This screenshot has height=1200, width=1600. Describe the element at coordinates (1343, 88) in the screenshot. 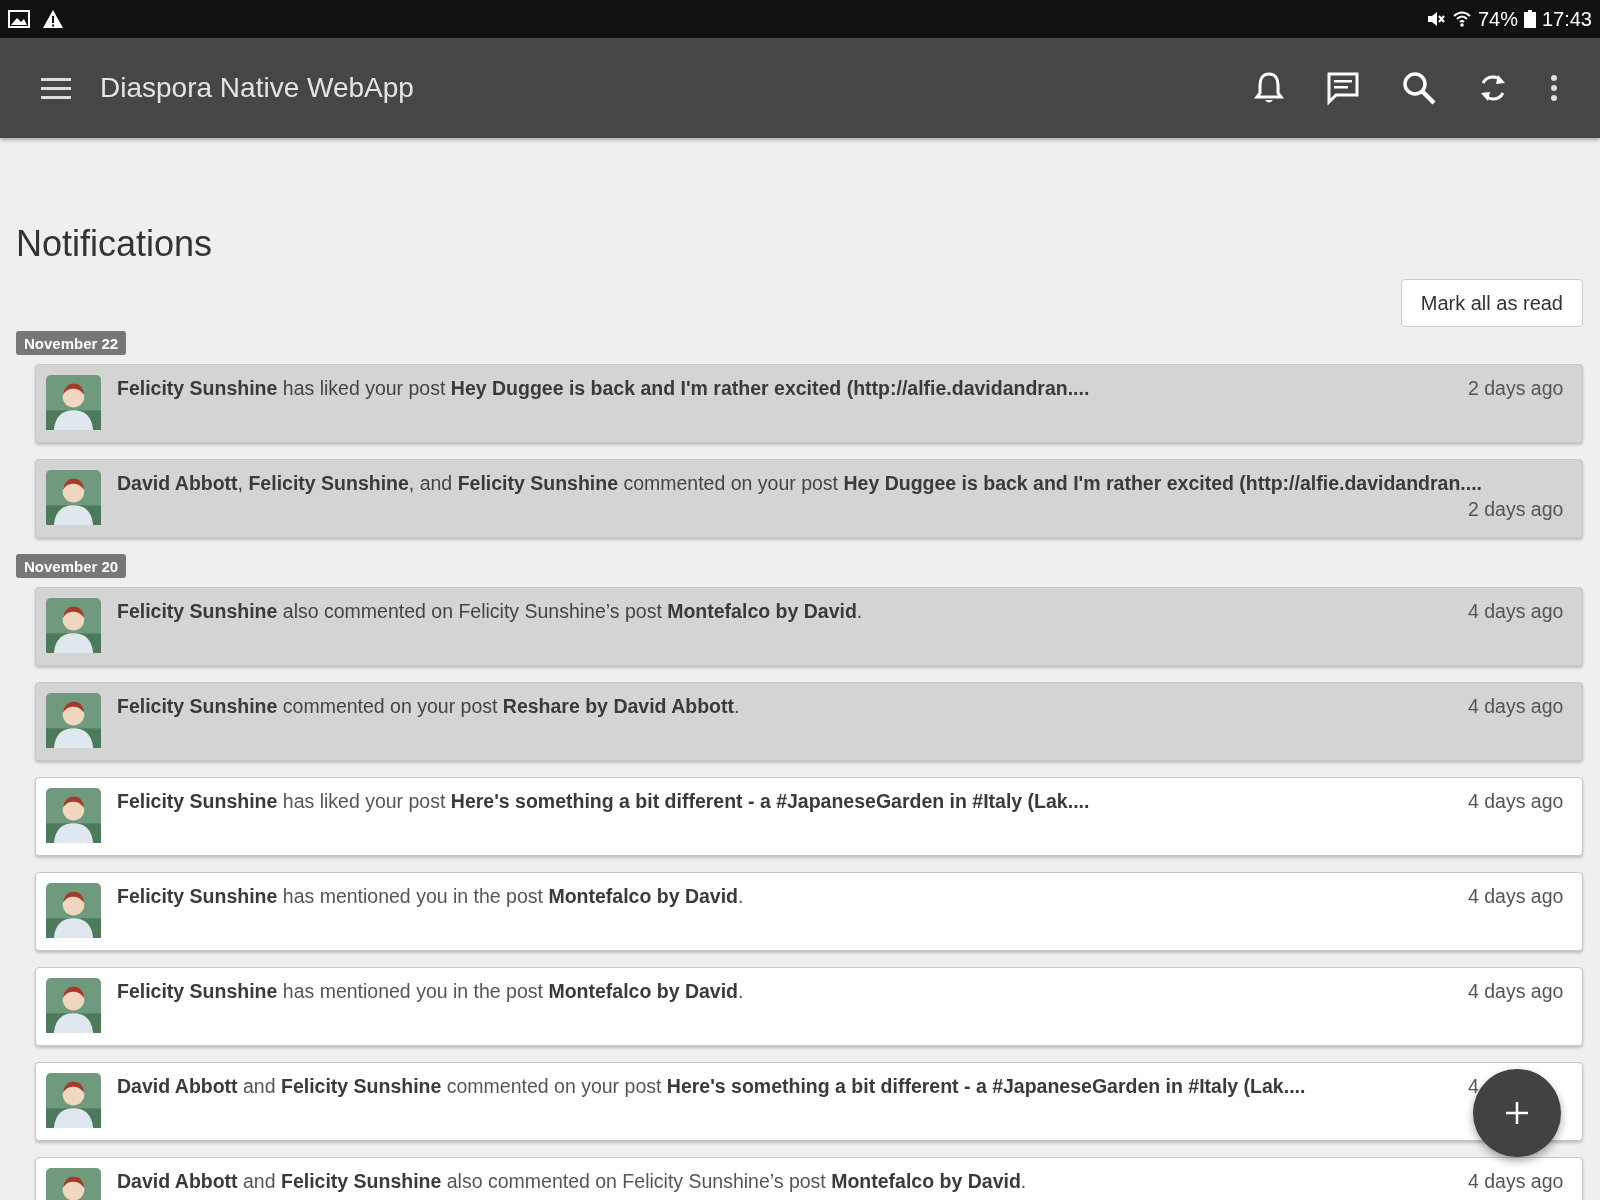

I see `chat-icon` at that location.